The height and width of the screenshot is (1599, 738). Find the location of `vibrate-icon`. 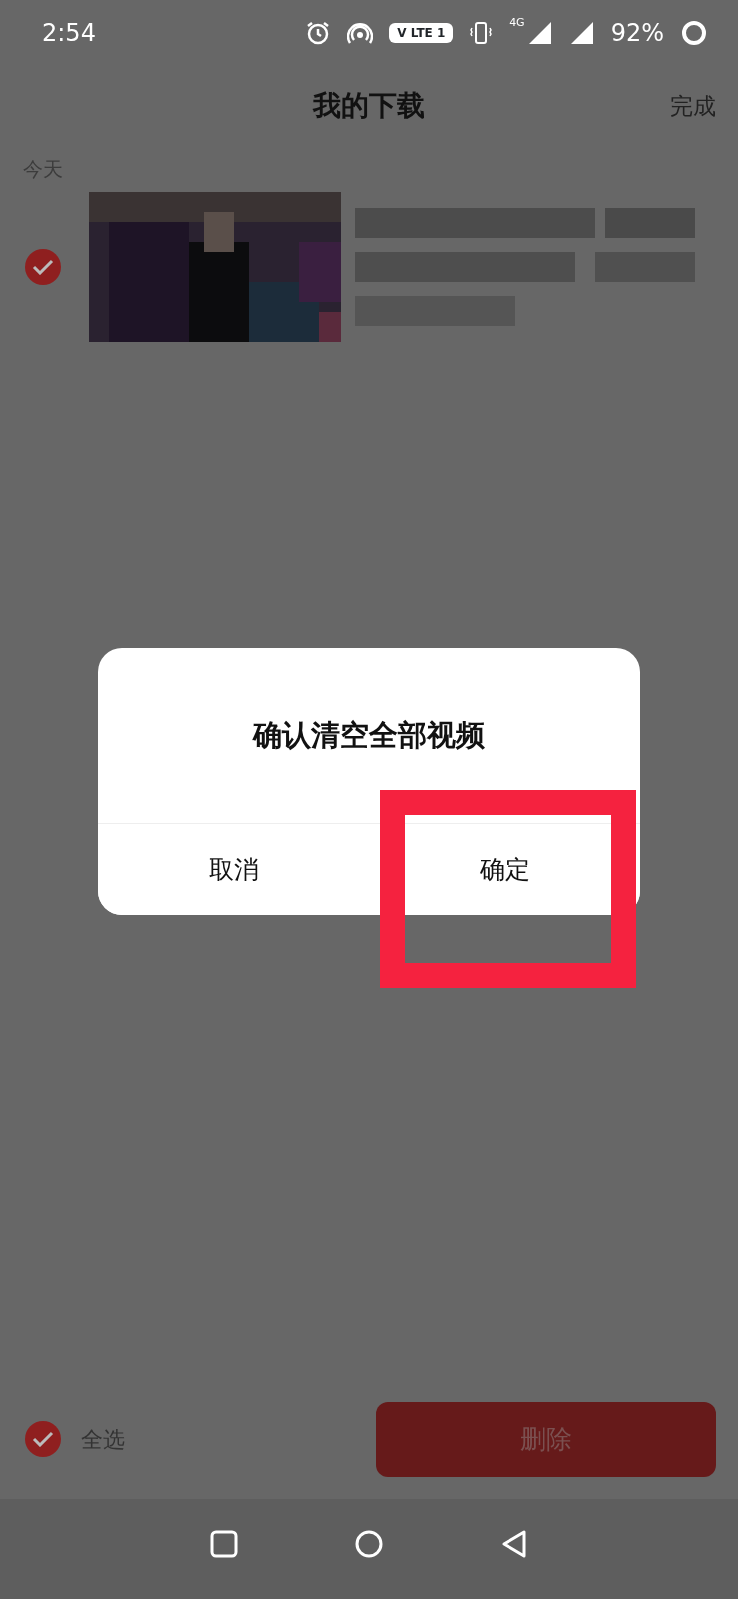

vibrate-icon is located at coordinates (481, 33).